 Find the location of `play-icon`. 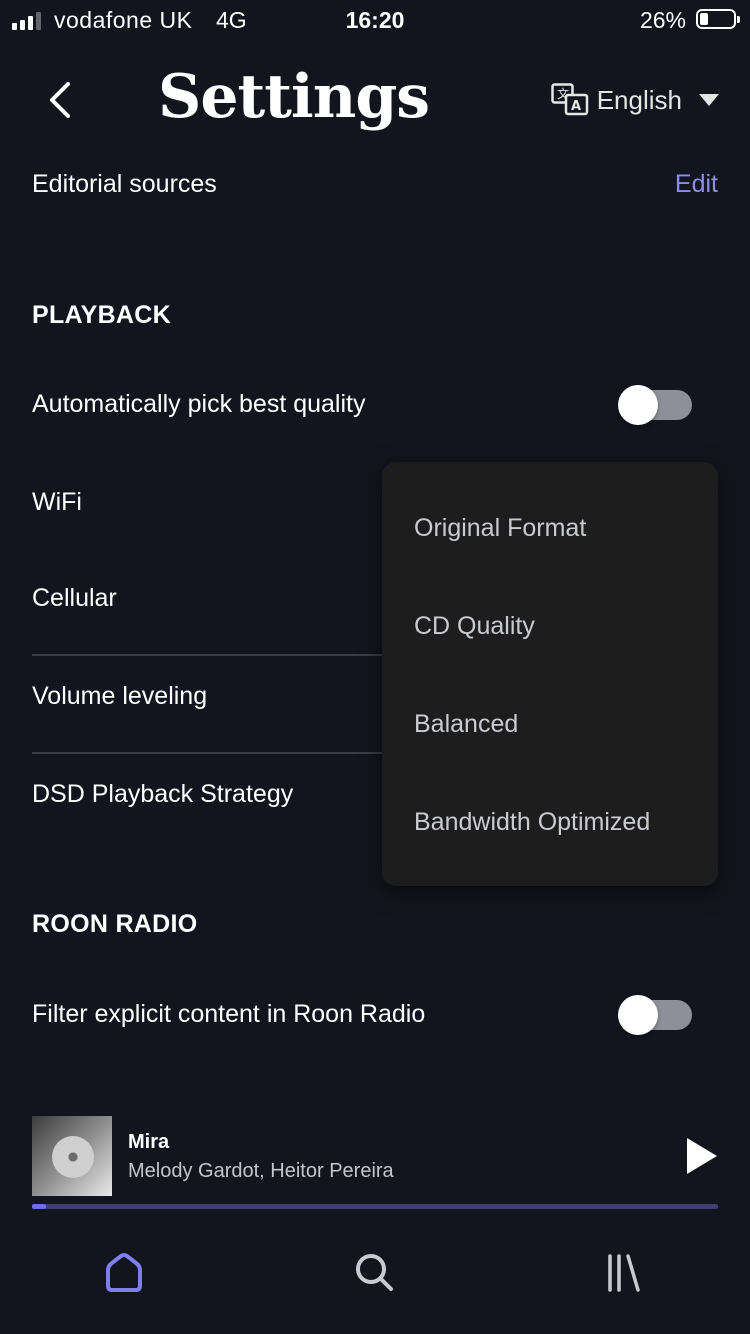

play-icon is located at coordinates (702, 1156).